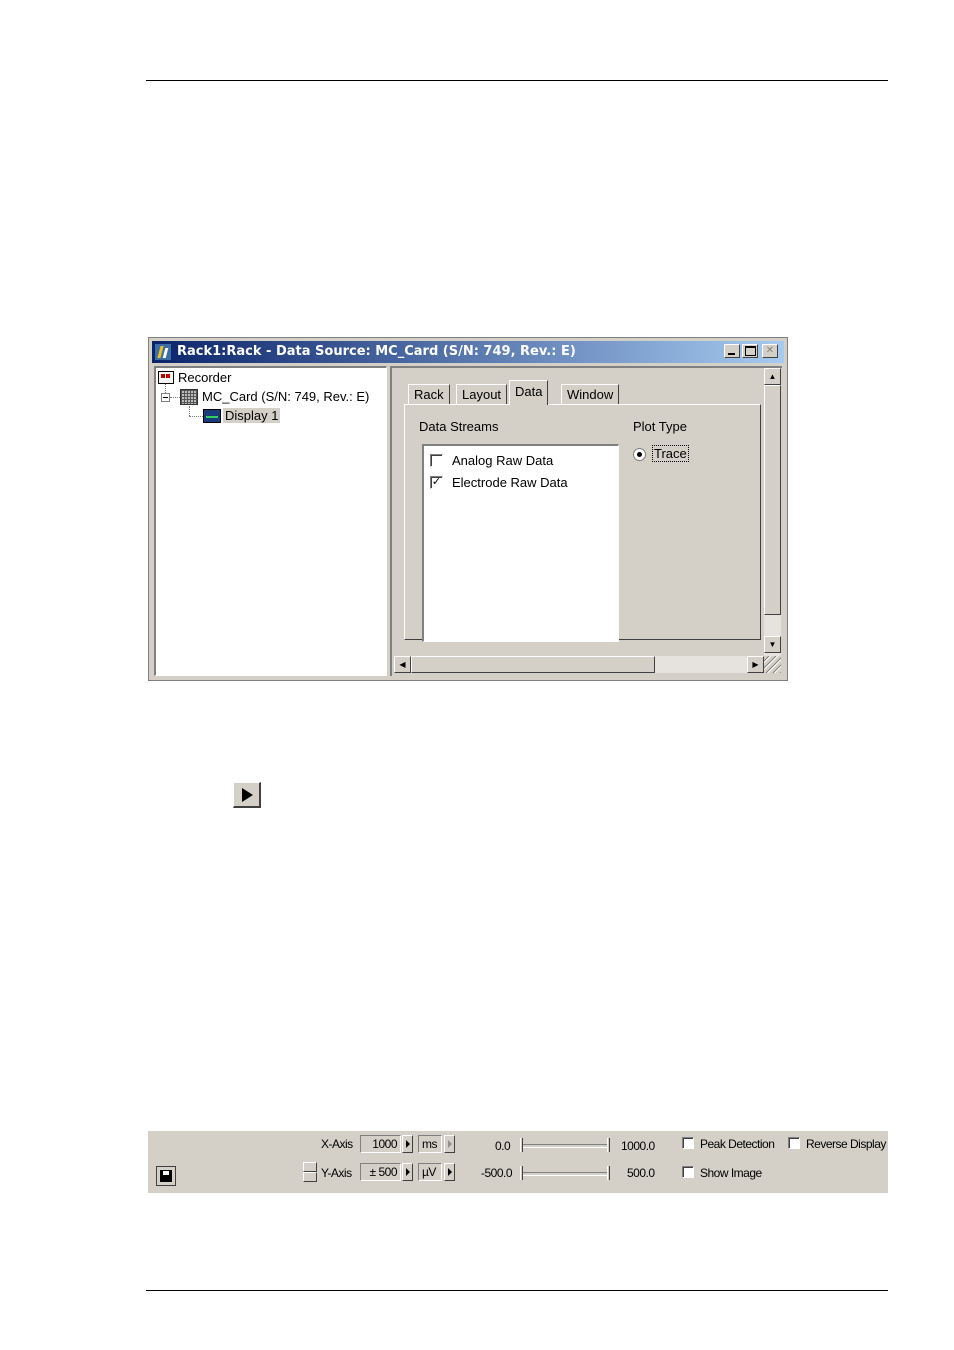 The image size is (954, 1350). I want to click on collapse-toggle, so click(165, 397).